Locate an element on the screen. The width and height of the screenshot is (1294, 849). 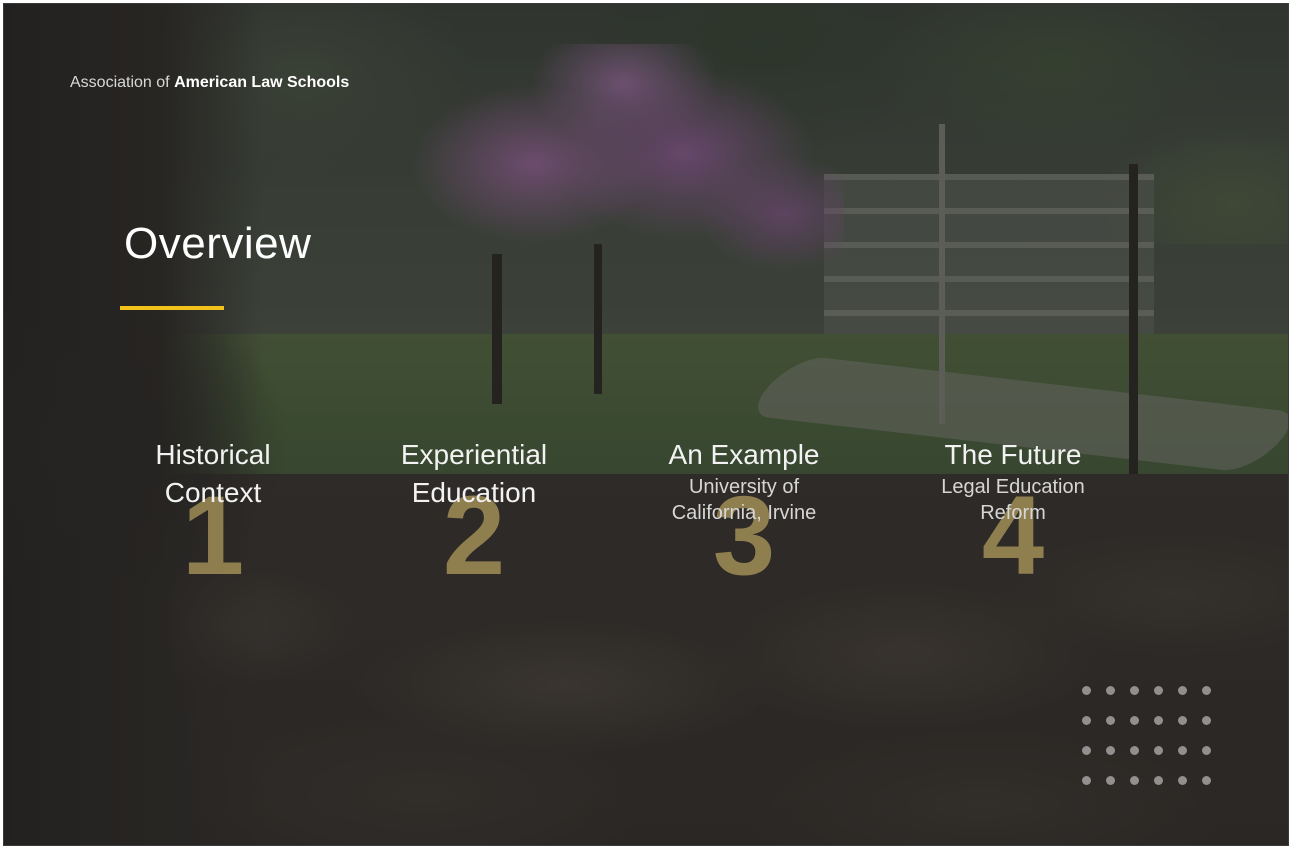
item-title-line1: The Future is located at coordinates (1013, 454).